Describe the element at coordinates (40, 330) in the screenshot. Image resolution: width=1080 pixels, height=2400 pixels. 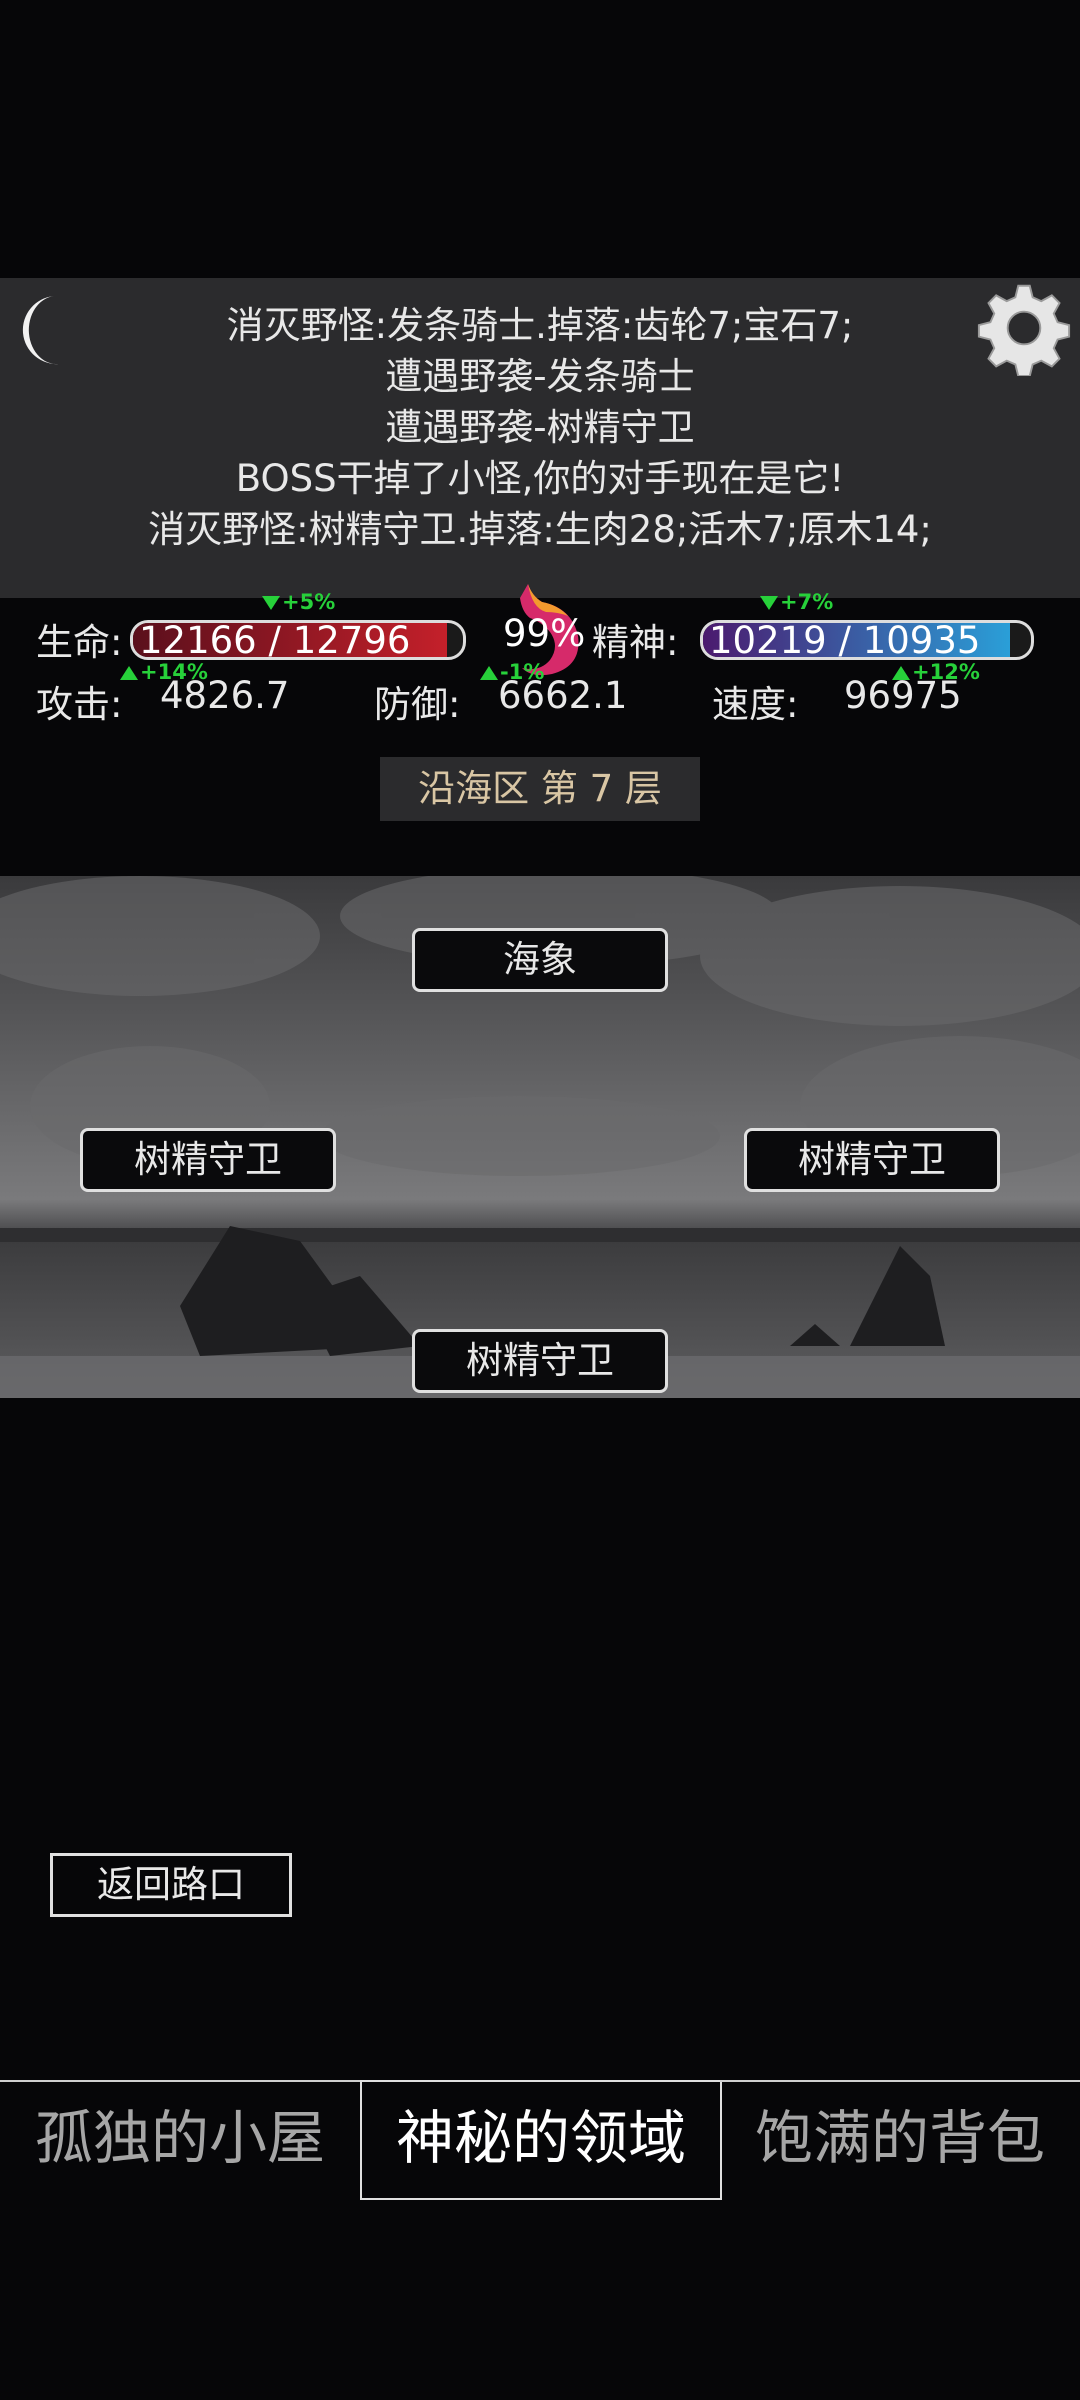
I see `moon-icon` at that location.